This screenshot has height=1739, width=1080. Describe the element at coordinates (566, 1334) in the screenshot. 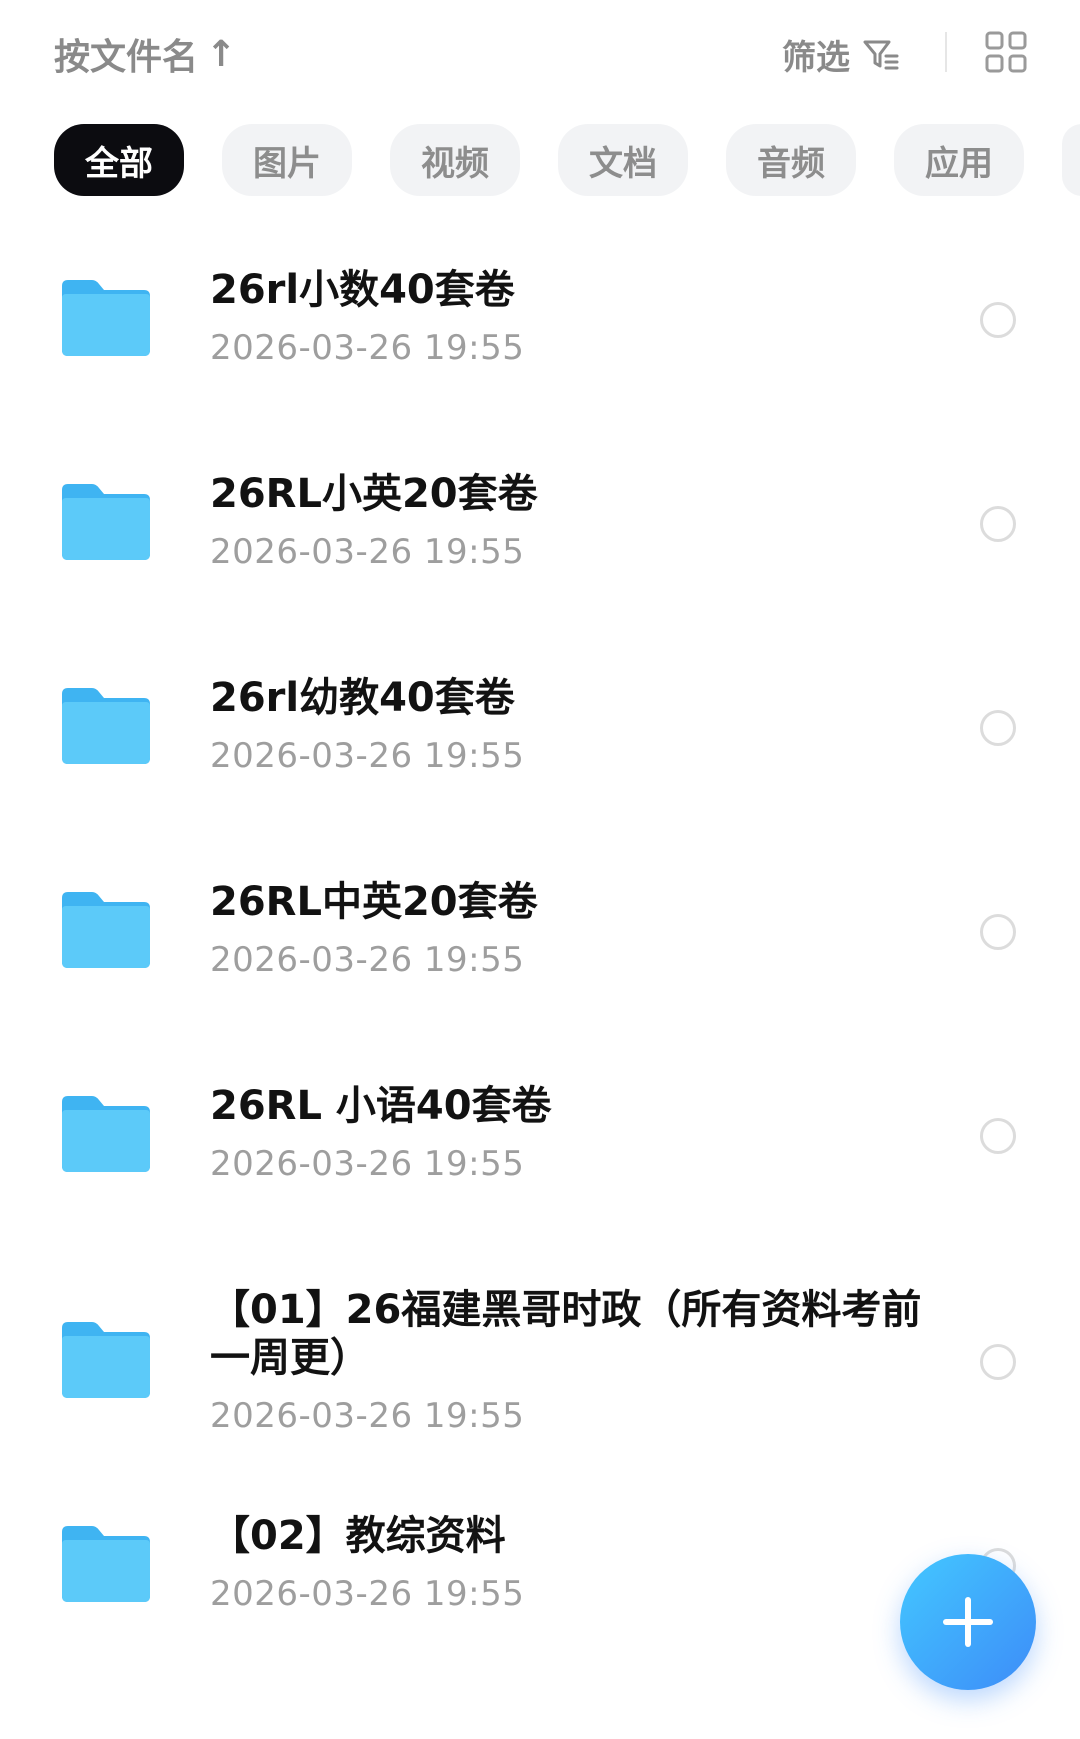

I see `file-name: 【01】26福建黑哥时政（所有资料考前一周更）` at that location.